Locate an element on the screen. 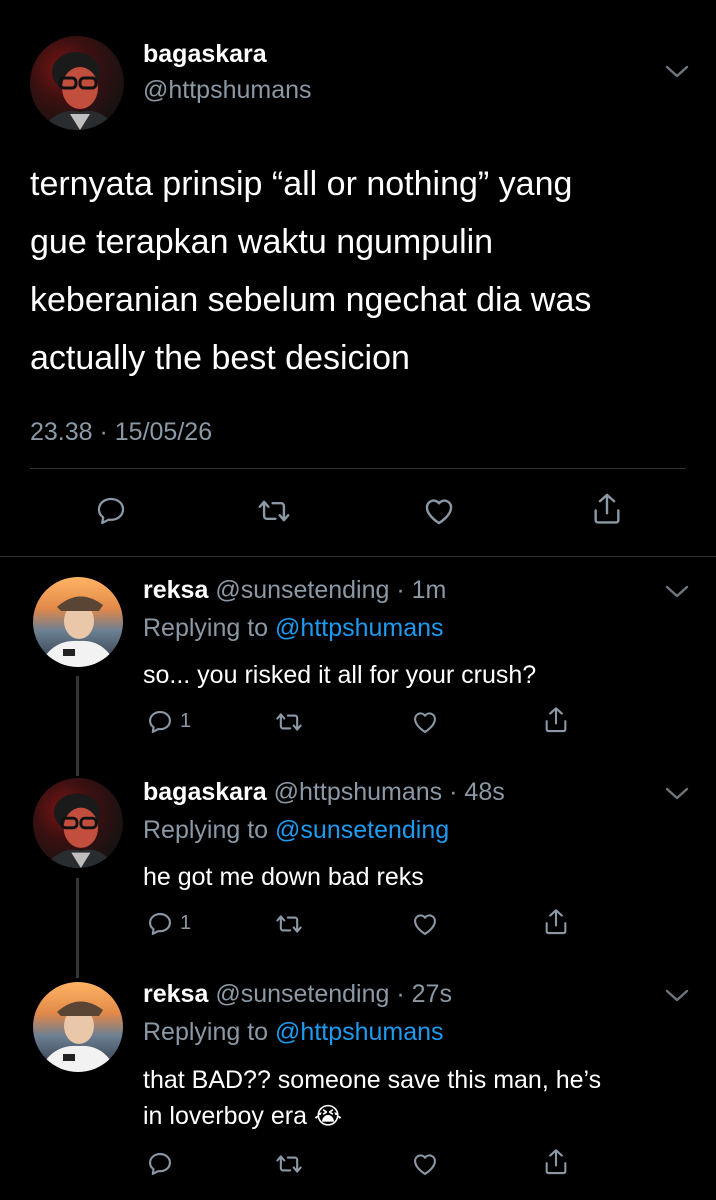 This screenshot has width=716, height=1200. tweet-timestamp: 23.38 · 15/05/26 is located at coordinates (121, 432).